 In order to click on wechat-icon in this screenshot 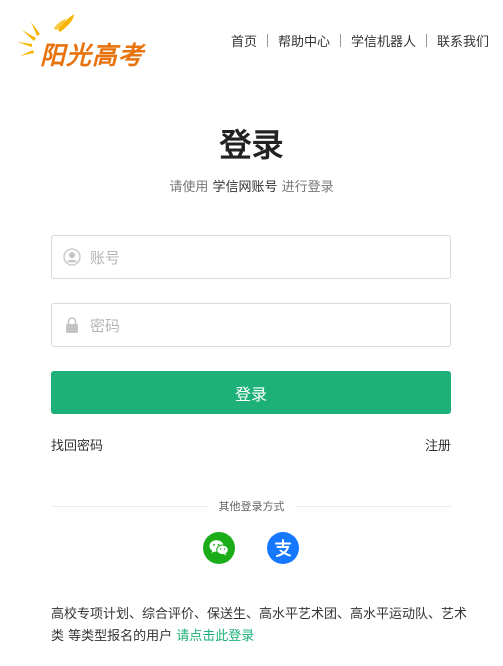, I will do `click(219, 548)`.